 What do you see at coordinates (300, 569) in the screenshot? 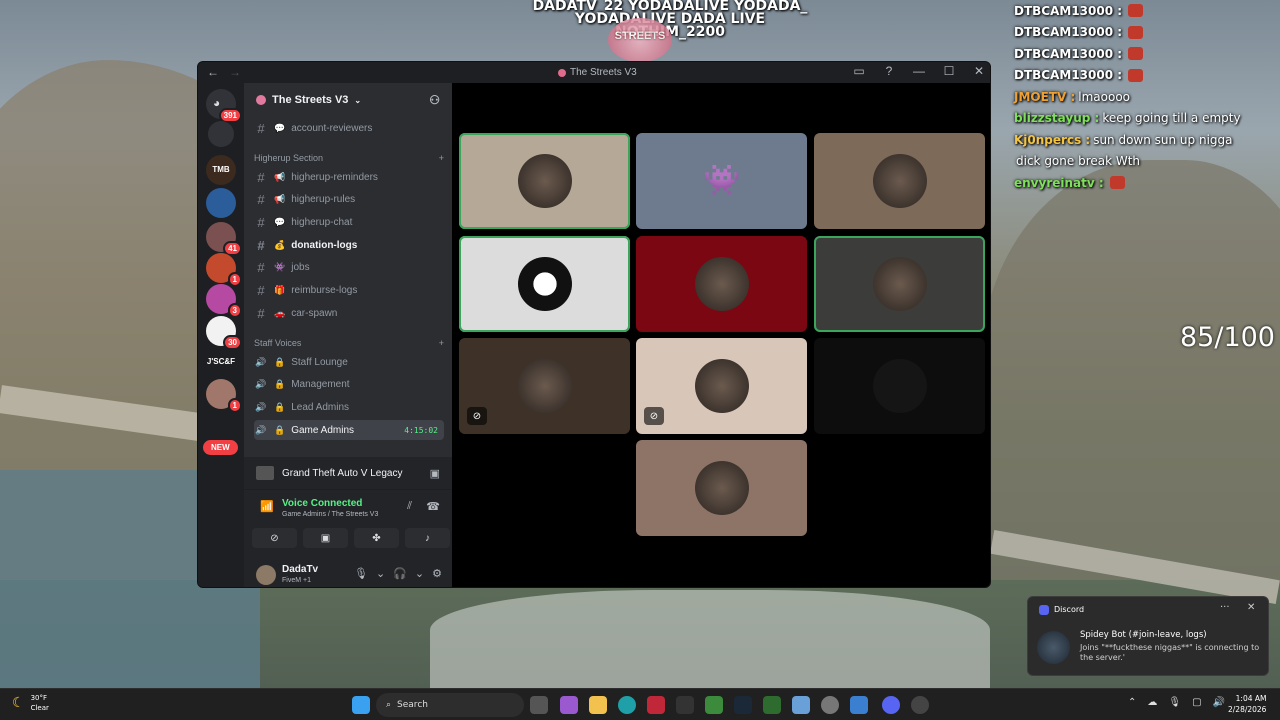
I see `username: DadaTv` at bounding box center [300, 569].